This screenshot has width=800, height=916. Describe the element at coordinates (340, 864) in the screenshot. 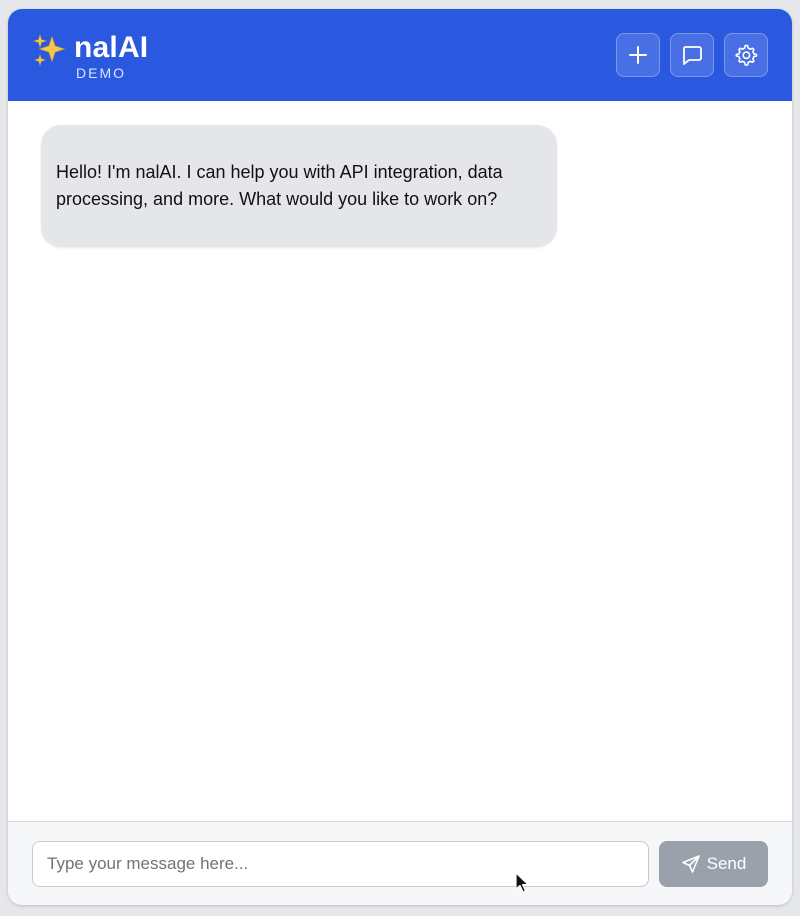

I see `message-input` at that location.